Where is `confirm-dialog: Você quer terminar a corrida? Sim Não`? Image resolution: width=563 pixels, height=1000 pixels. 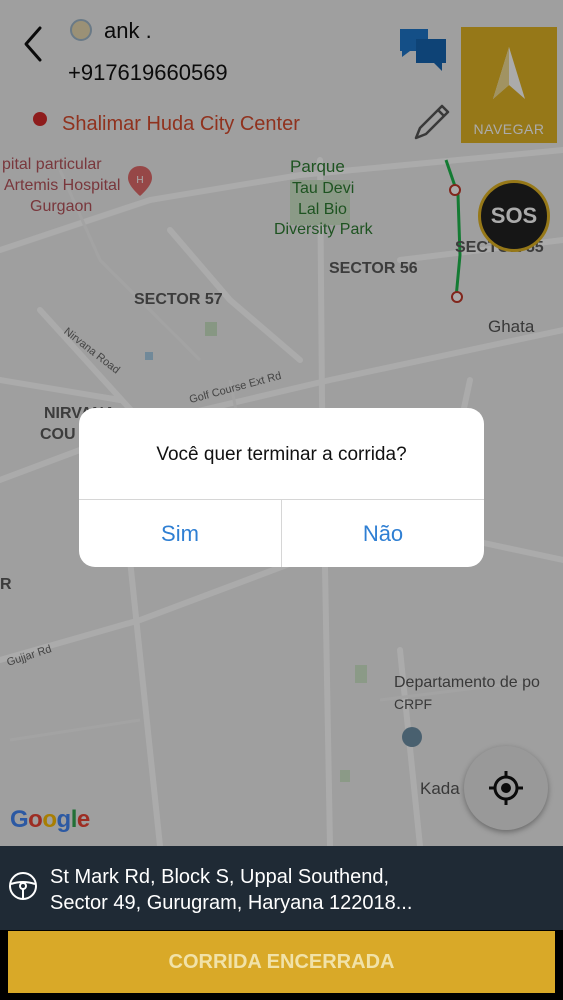 confirm-dialog: Você quer terminar a corrida? Sim Não is located at coordinates (281, 487).